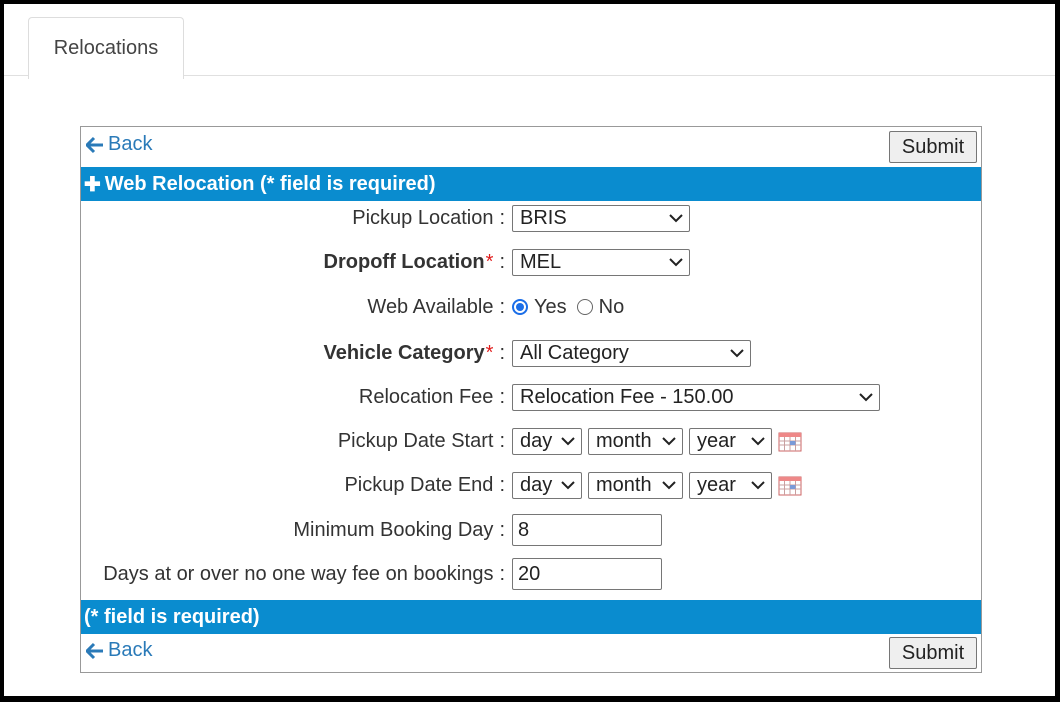 Image resolution: width=1060 pixels, height=702 pixels. I want to click on pickup-end-month-select: month, so click(635, 485).